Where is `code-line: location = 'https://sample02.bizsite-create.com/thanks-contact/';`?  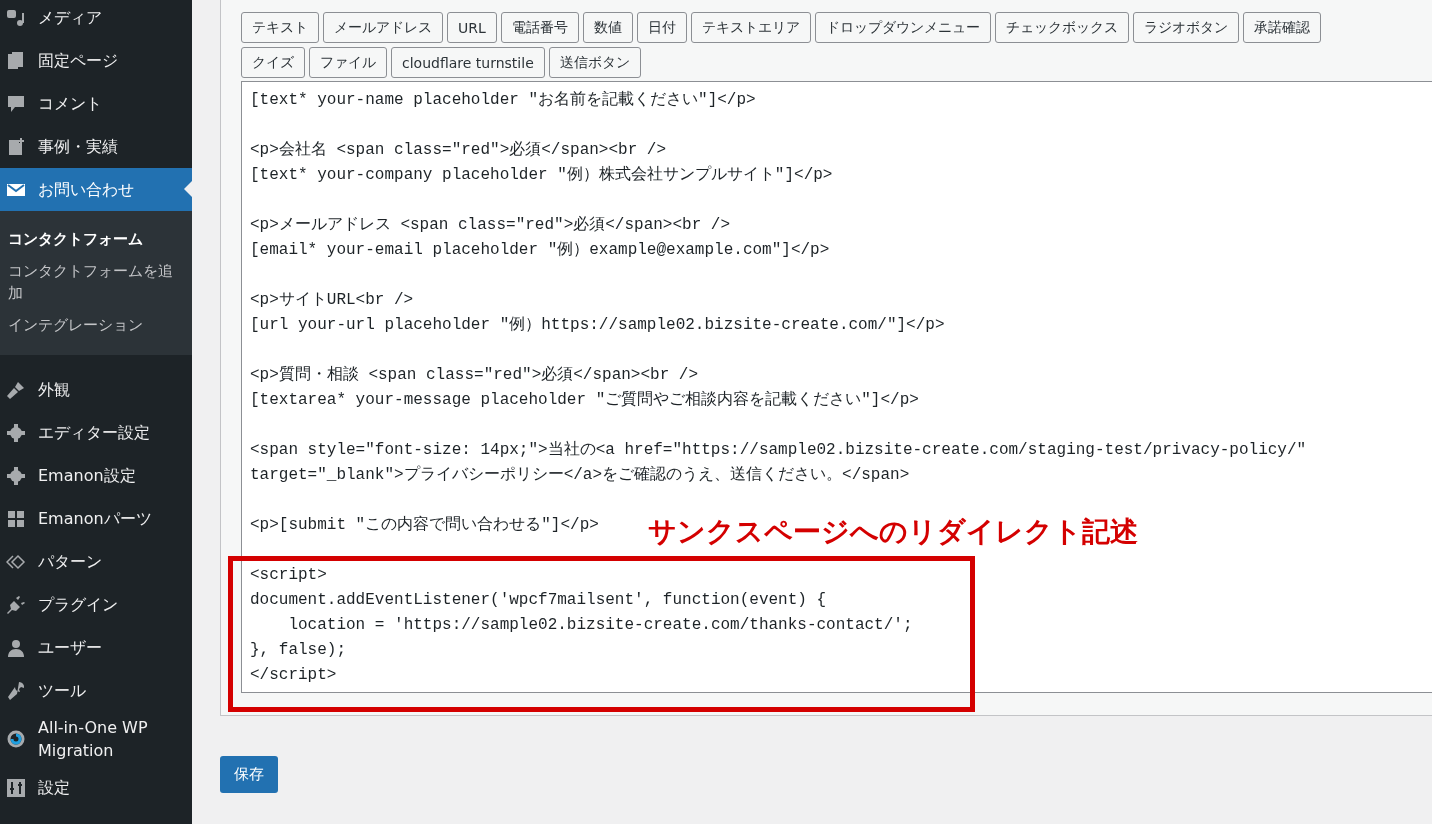
code-line: location = 'https://sample02.bizsite-create.com/thanks-contact/'; is located at coordinates (600, 625).